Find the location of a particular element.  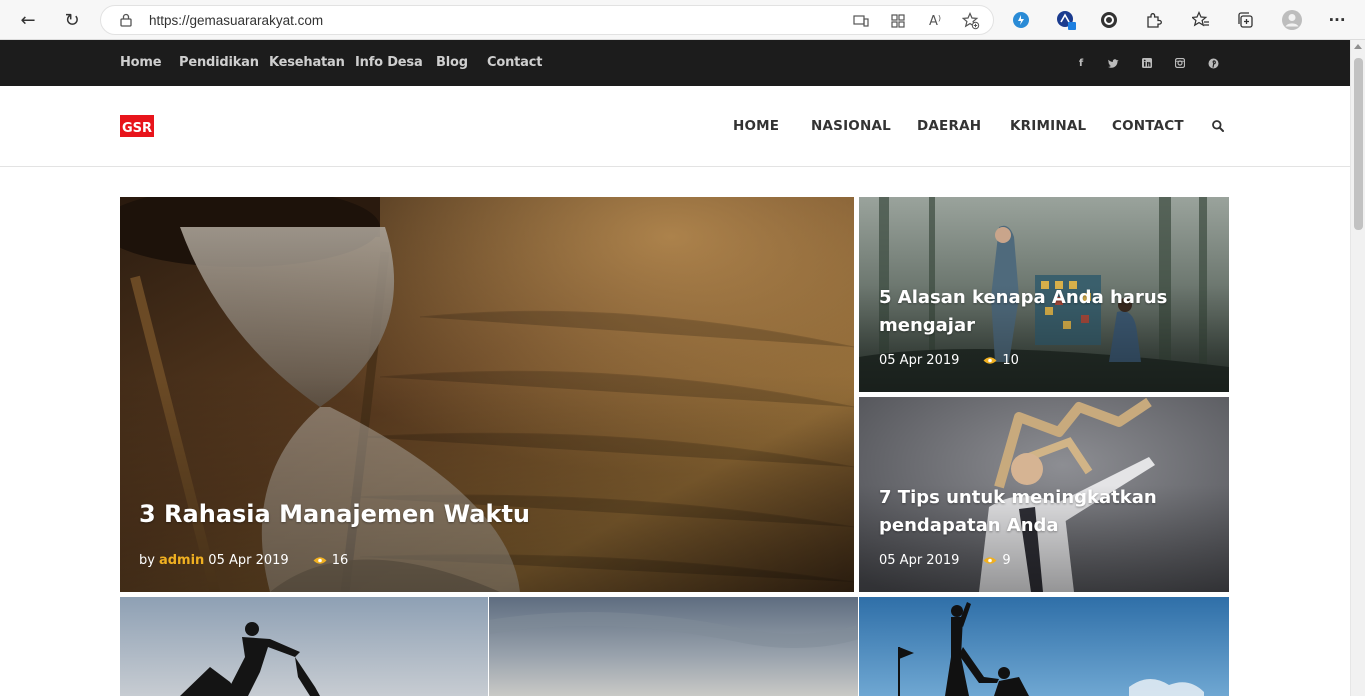

side-post-views: 9 is located at coordinates (1006, 560).